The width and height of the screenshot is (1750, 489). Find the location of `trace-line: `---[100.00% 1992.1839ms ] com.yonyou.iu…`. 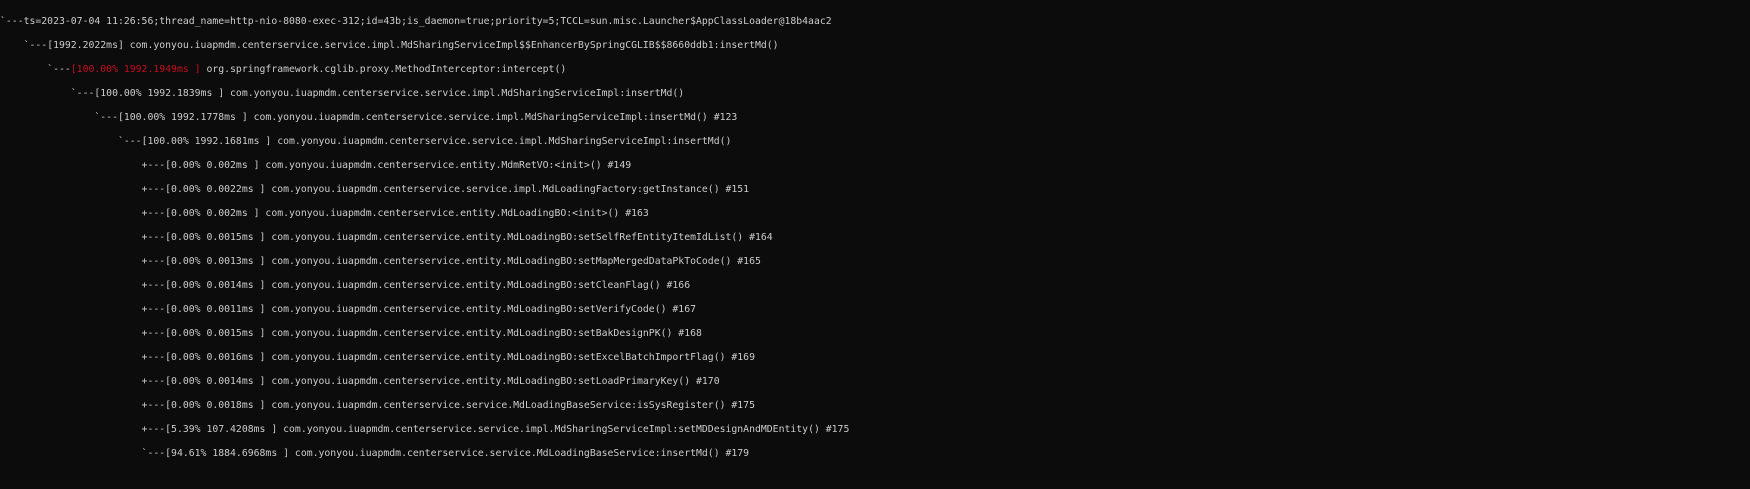

trace-line: `---[100.00% 1992.1839ms ] com.yonyou.iu… is located at coordinates (875, 94).